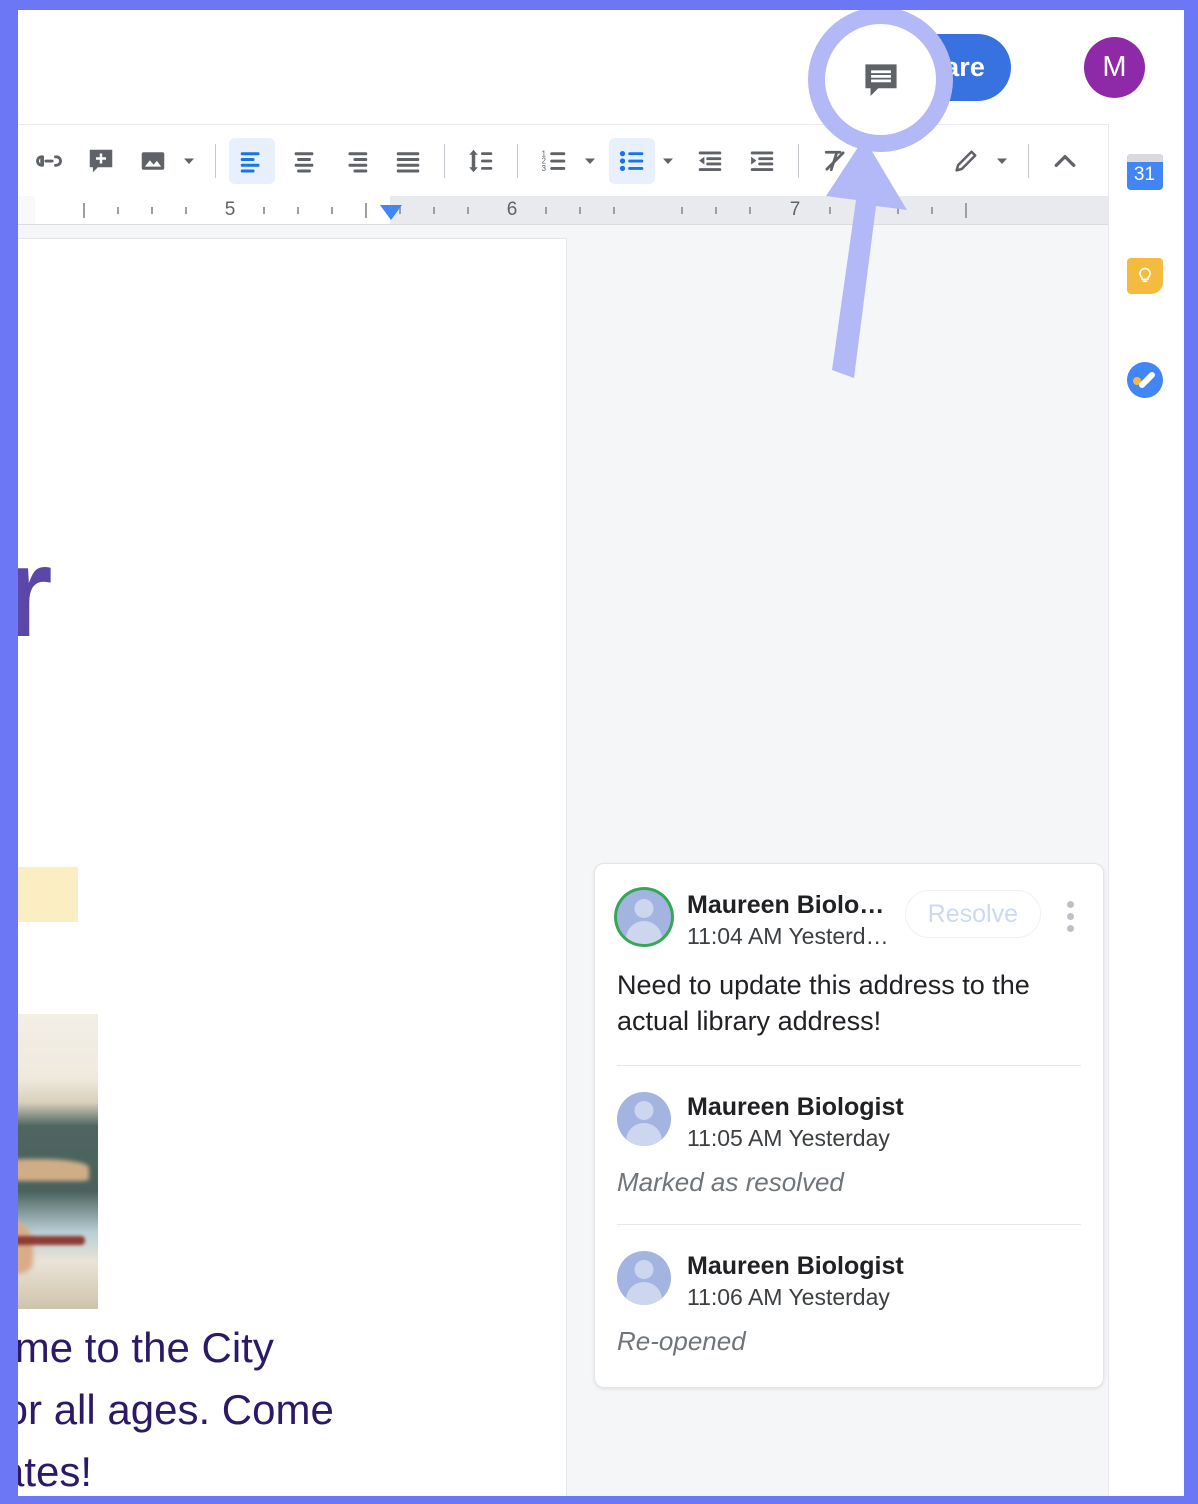 The image size is (1198, 1504). What do you see at coordinates (146, 1347) in the screenshot?
I see `doc-body-line-1: ? Come to the City` at bounding box center [146, 1347].